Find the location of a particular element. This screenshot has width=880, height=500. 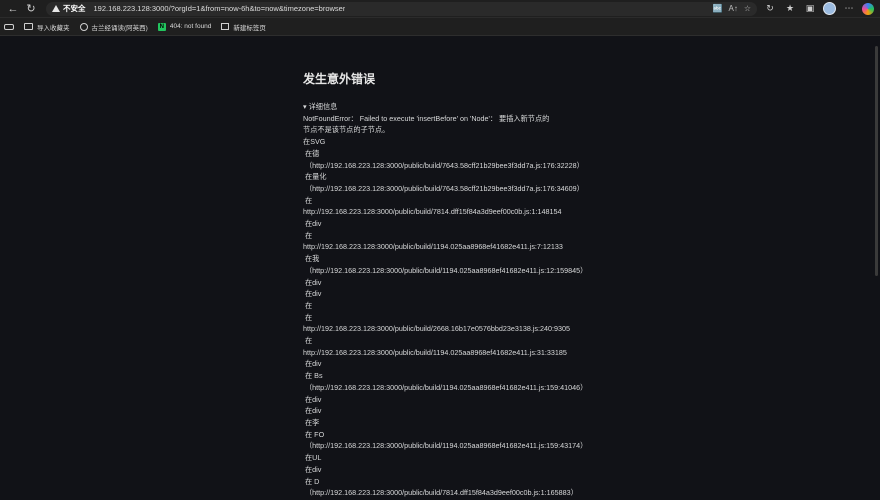

bookmark-404: N 404: not found is located at coordinates (184, 26).